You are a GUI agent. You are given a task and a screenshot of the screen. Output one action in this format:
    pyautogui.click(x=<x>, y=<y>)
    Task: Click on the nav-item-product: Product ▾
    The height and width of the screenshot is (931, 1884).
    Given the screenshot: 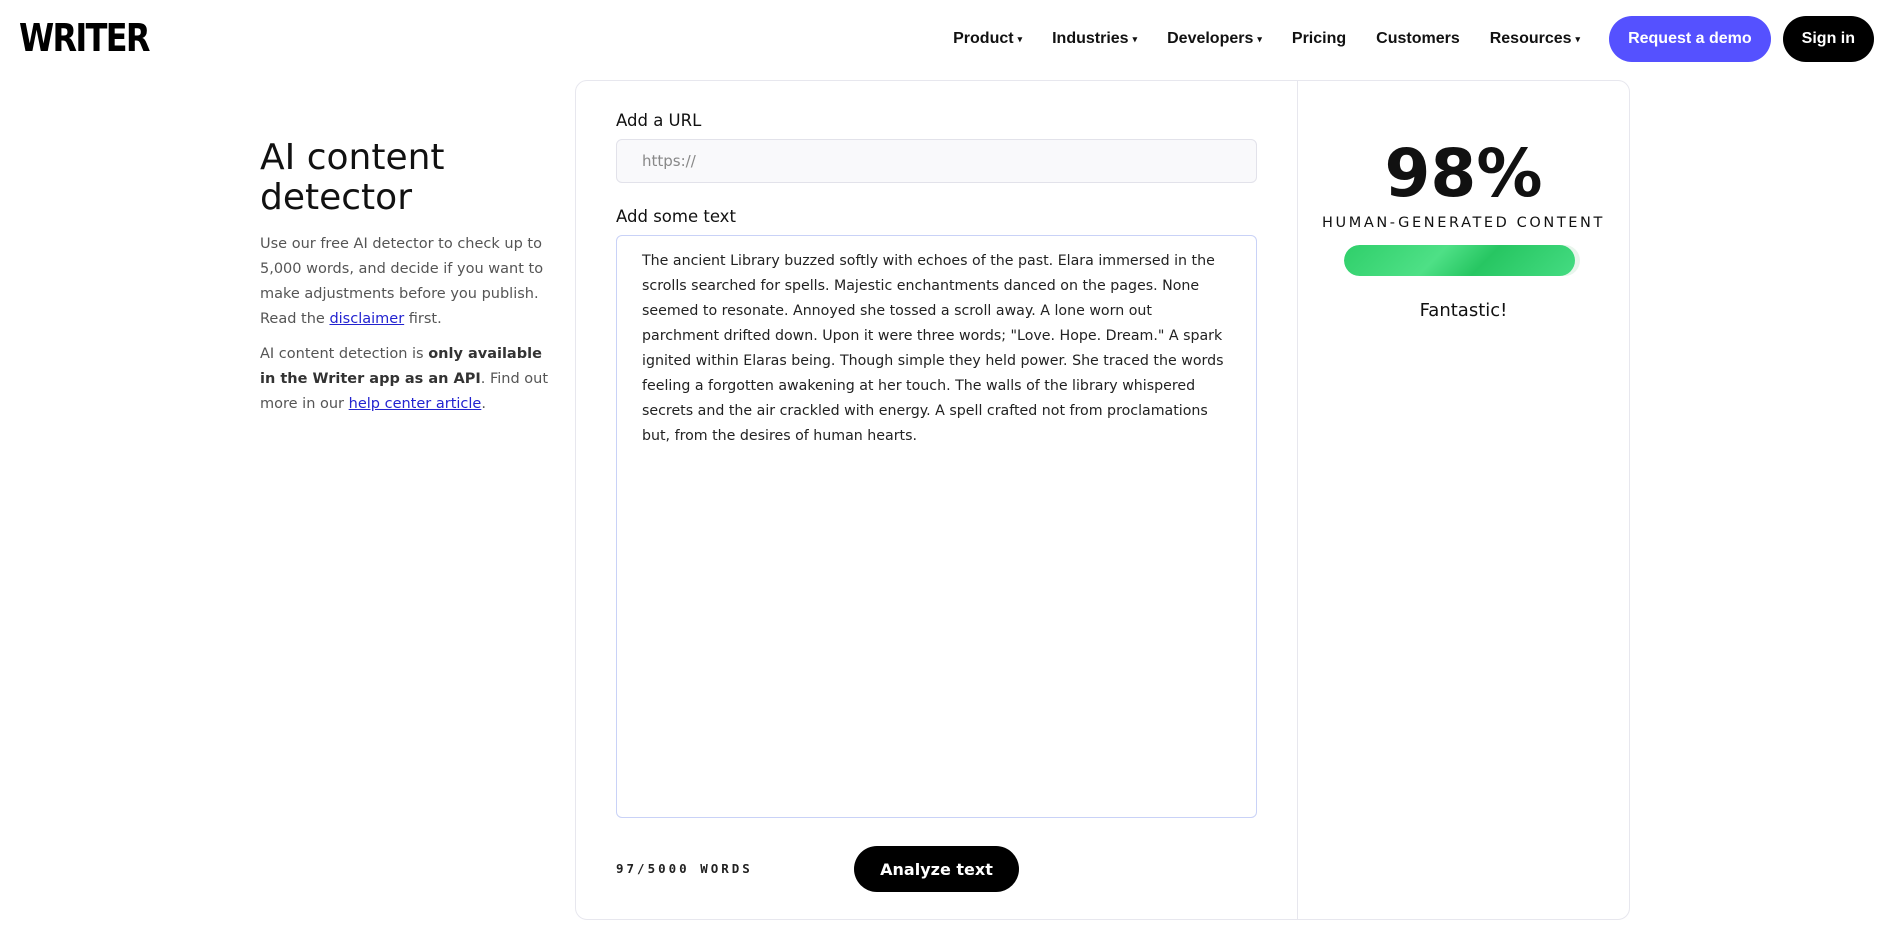 What is the action you would take?
    pyautogui.click(x=987, y=39)
    